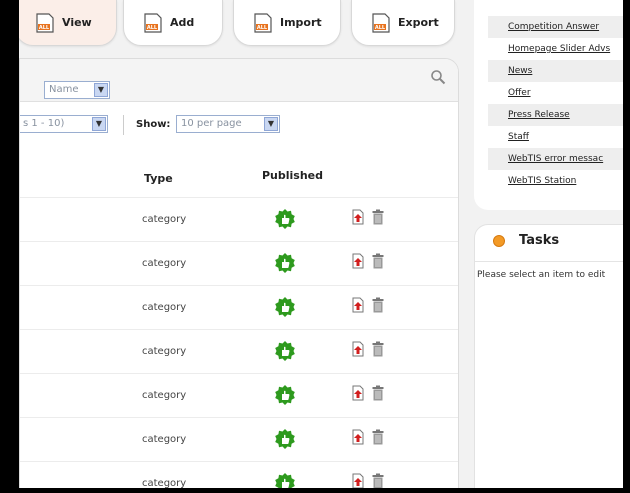 Image resolution: width=630 pixels, height=493 pixels. I want to click on per-page-select: 10 per page ▼, so click(228, 124).